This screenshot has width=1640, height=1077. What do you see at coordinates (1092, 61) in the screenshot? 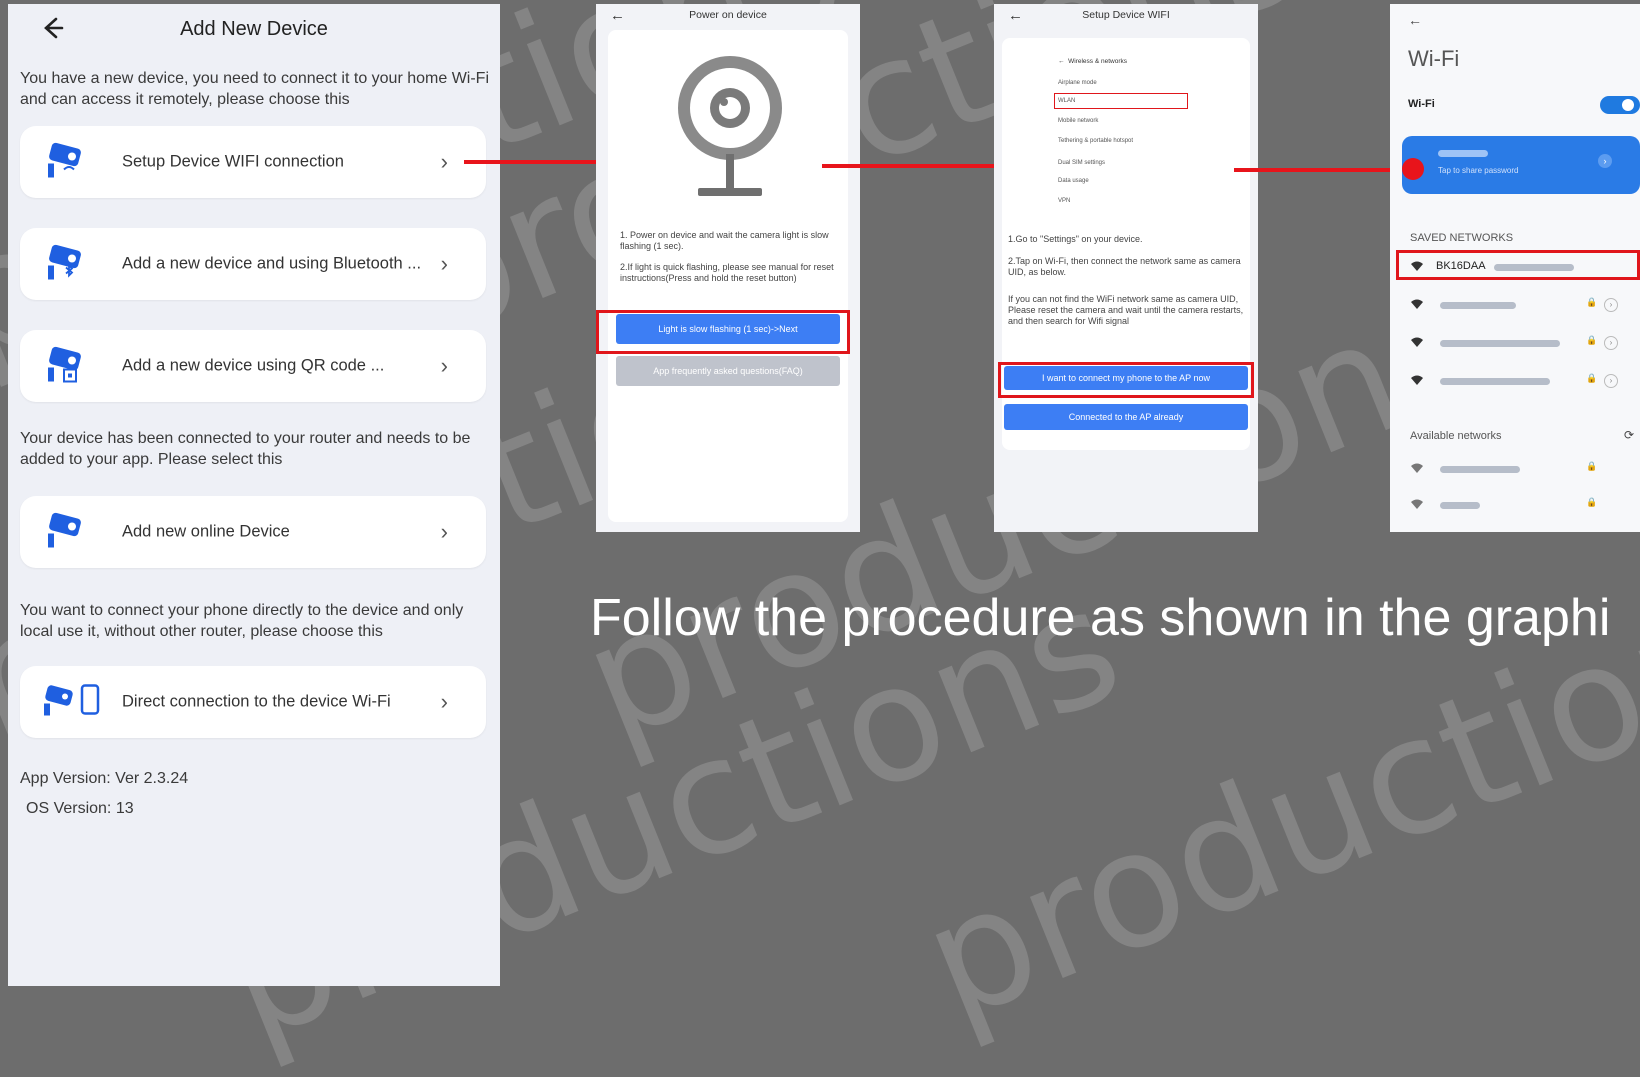
I see `settings-preview-header: ← Wireless & networks` at bounding box center [1092, 61].